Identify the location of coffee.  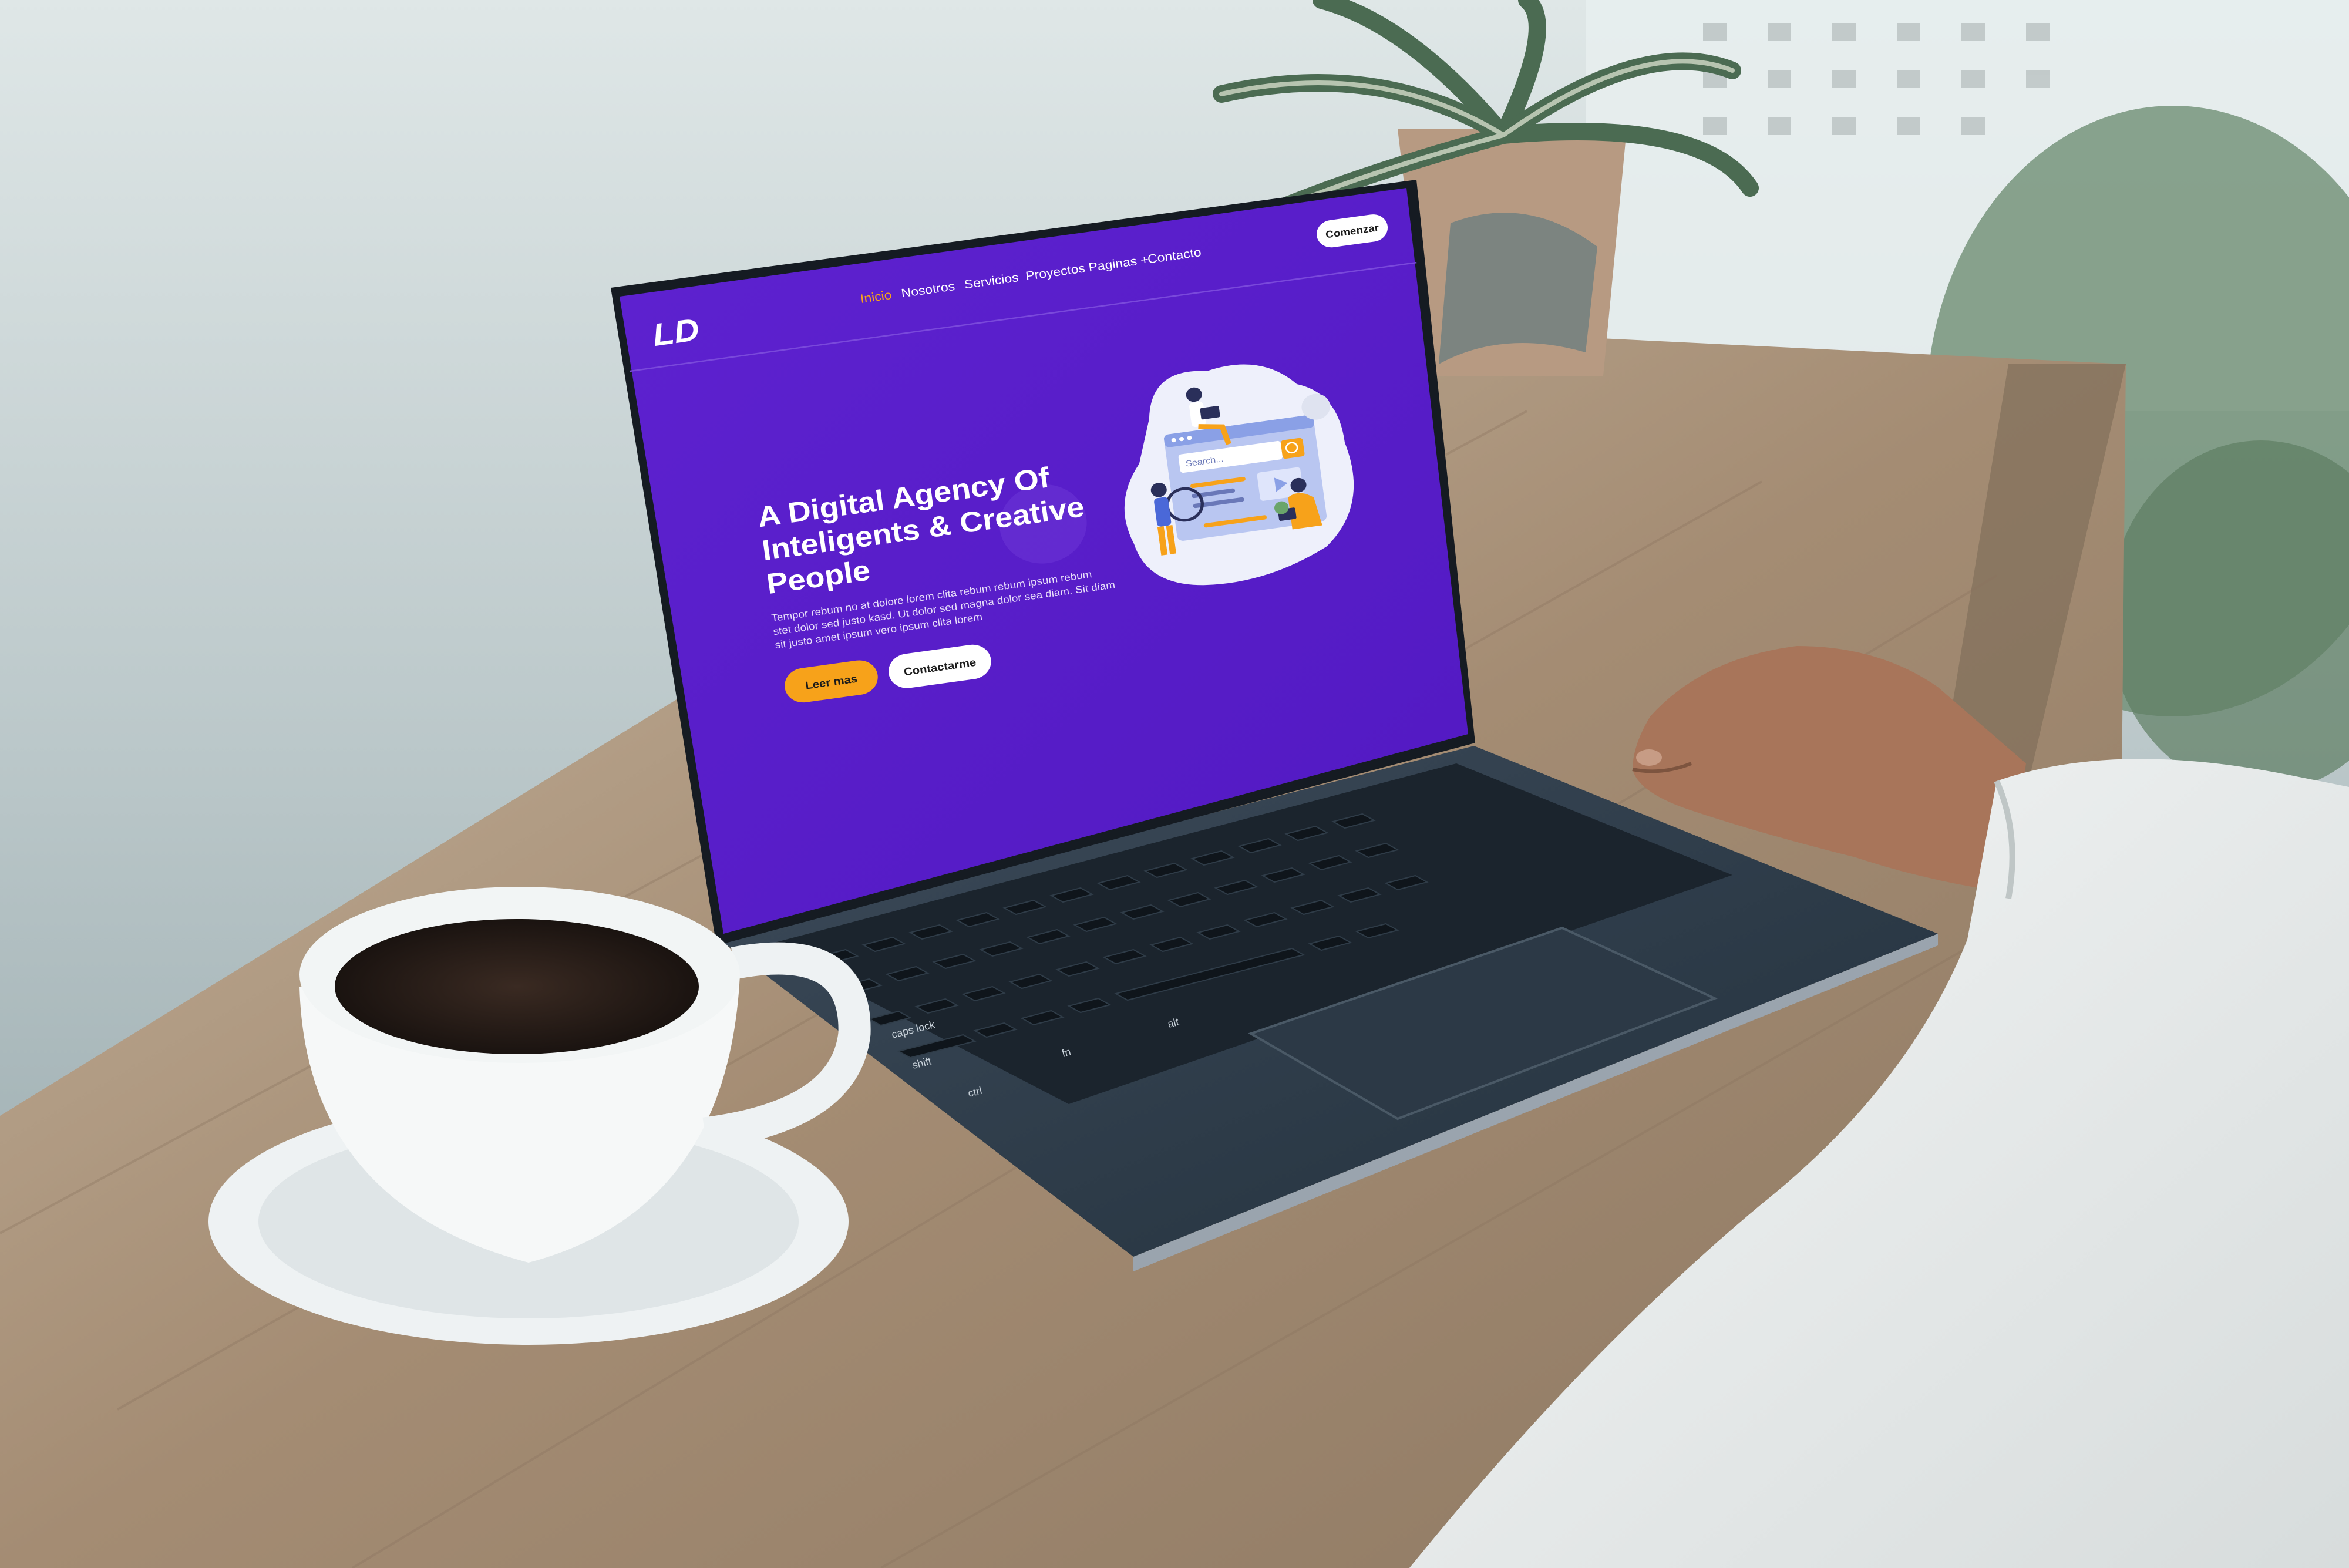
(517, 987).